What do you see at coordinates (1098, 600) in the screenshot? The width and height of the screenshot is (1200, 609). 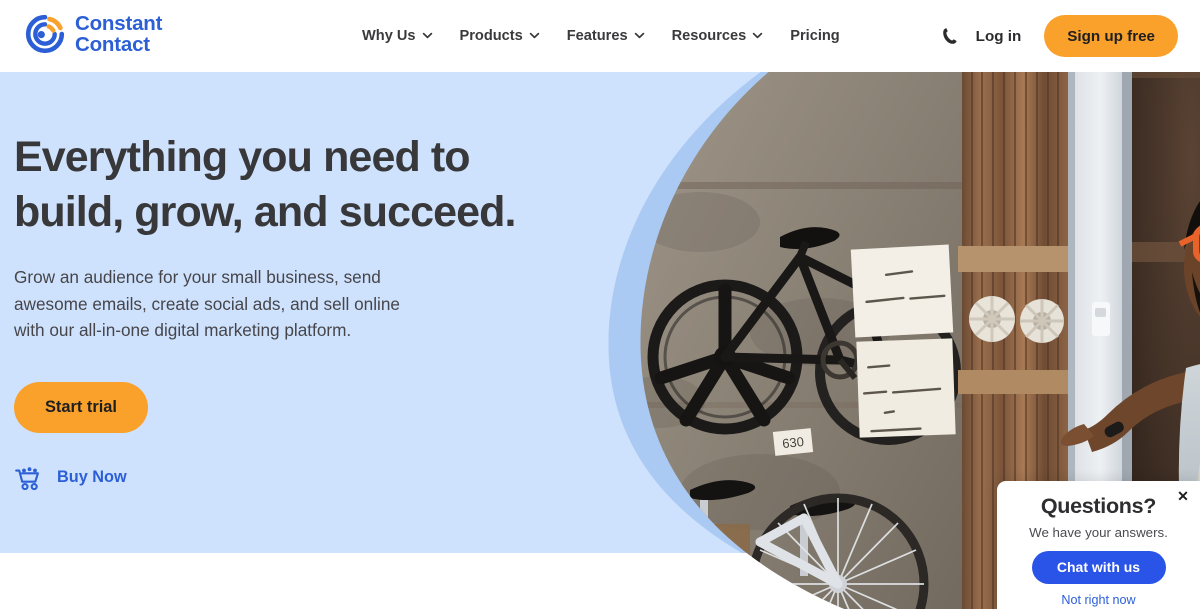 I see `chat-dismiss-link: Not right now` at bounding box center [1098, 600].